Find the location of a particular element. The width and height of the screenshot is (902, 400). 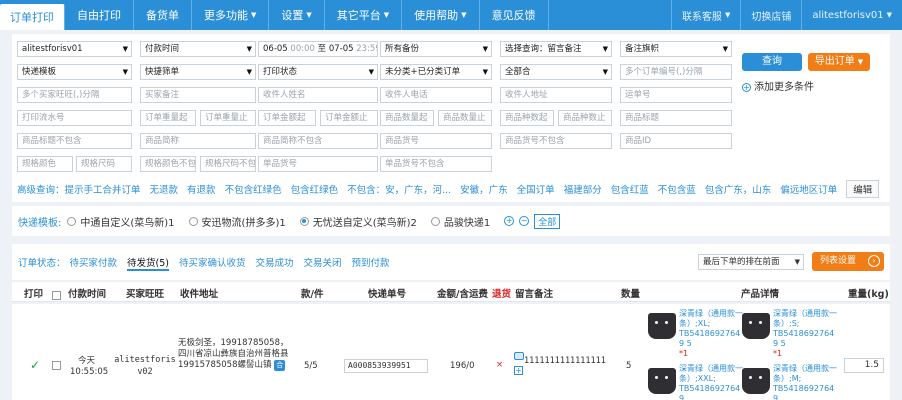

advanced-link: 偏远地区订单 is located at coordinates (808, 189).